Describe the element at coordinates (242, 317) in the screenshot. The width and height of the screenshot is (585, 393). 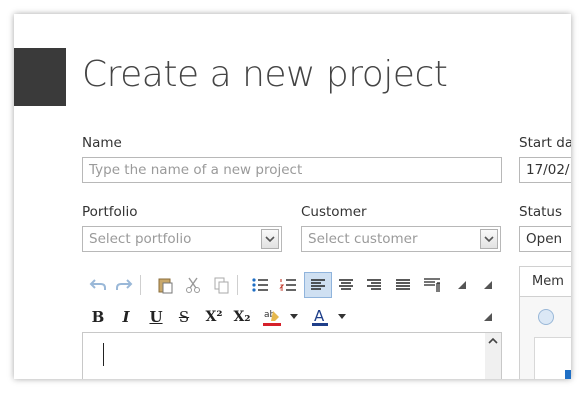
I see `subscript-button: X₂` at that location.